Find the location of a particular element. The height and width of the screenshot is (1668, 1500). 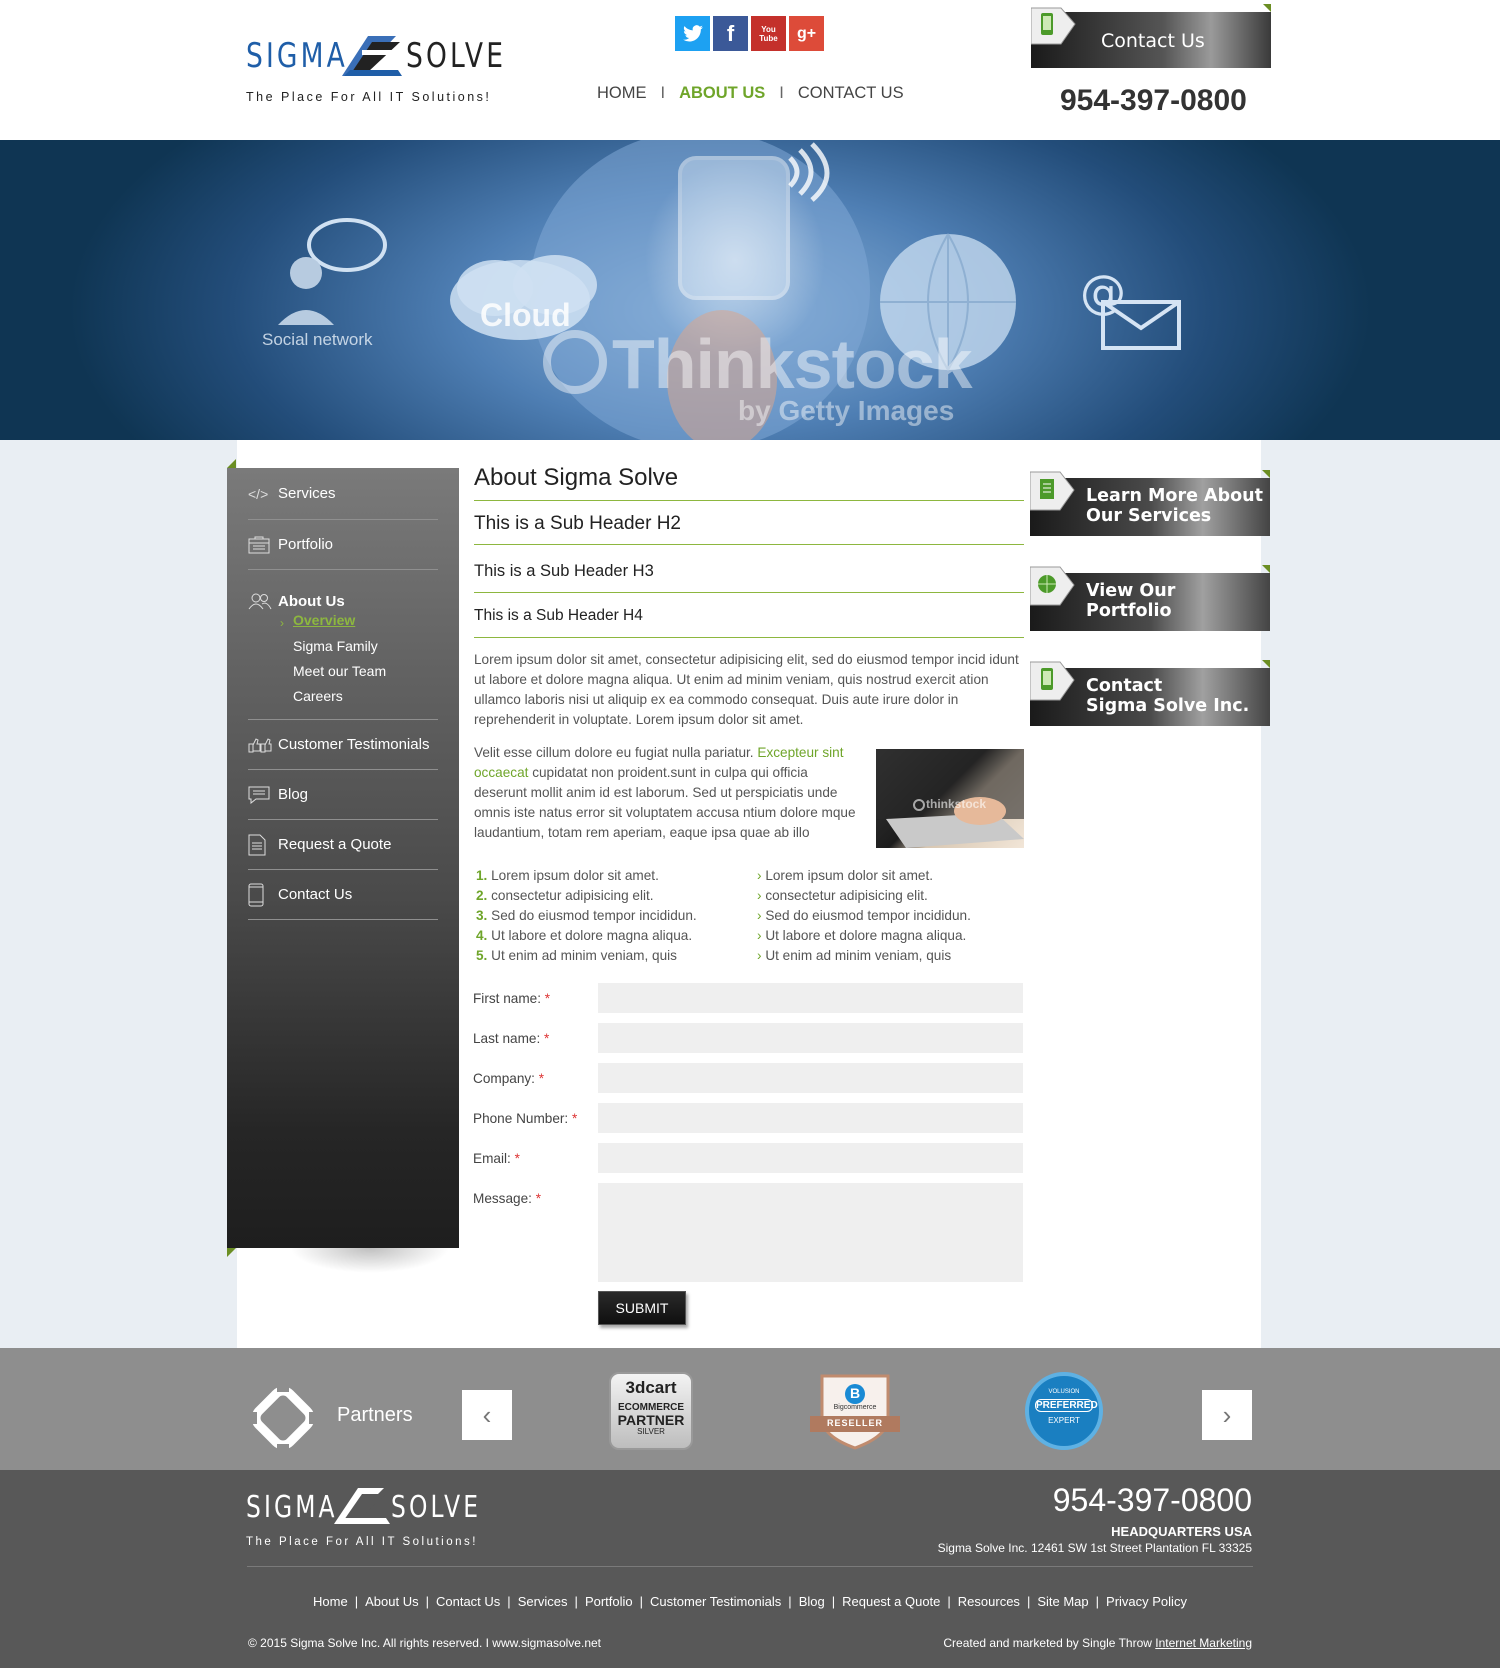

youtube-icon: You Tube is located at coordinates (768, 33).